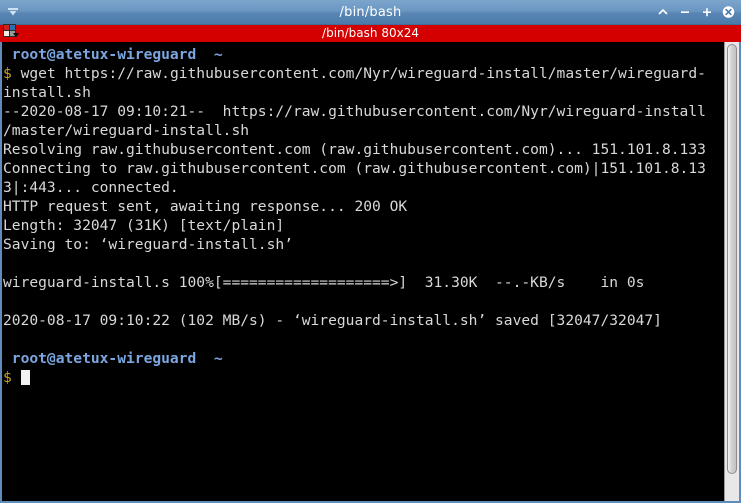 The width and height of the screenshot is (741, 503). What do you see at coordinates (126, 130) in the screenshot?
I see `terminal-output-text: /master/wireguard-install.sh` at bounding box center [126, 130].